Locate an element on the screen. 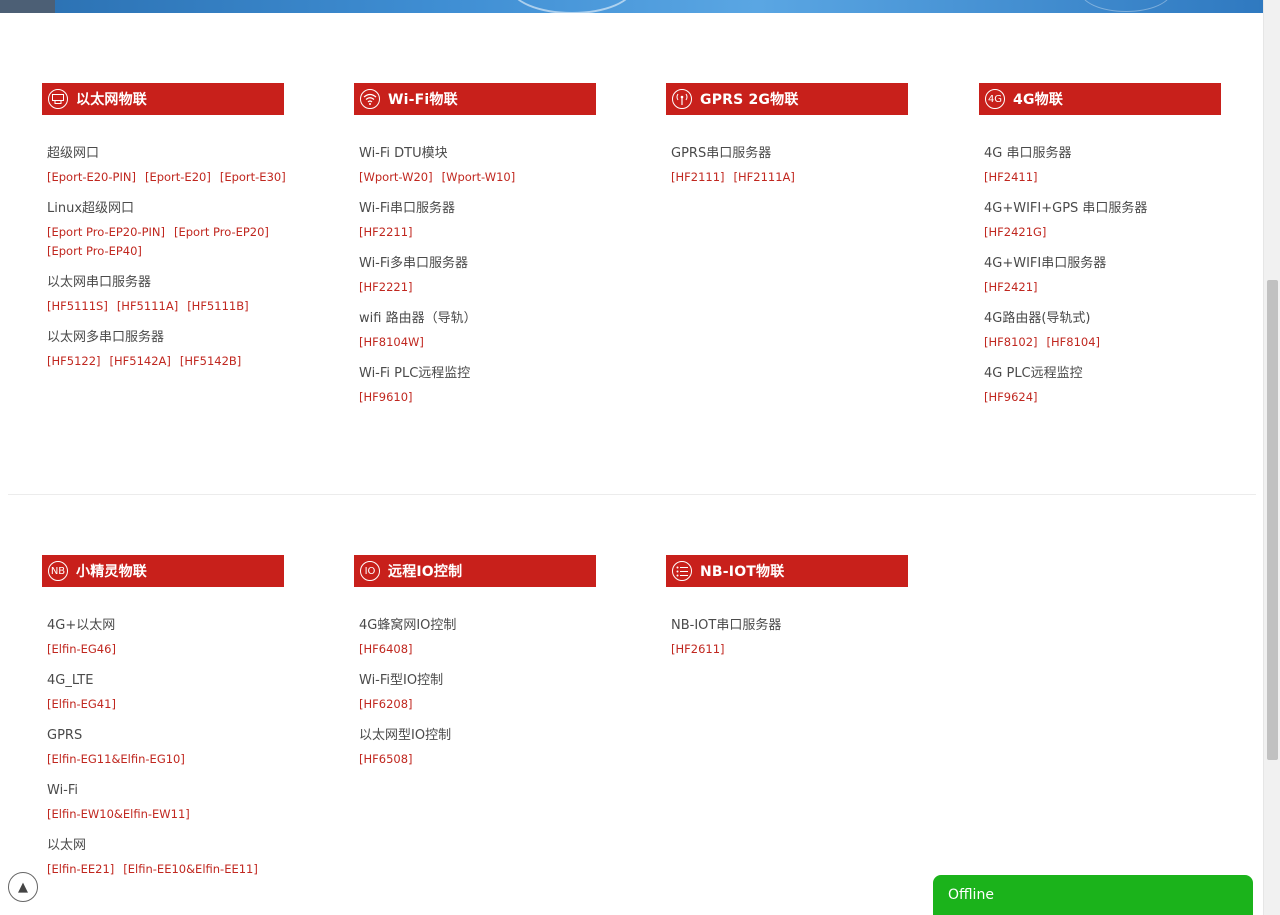  model-link: [HF9610] is located at coordinates (386, 397).